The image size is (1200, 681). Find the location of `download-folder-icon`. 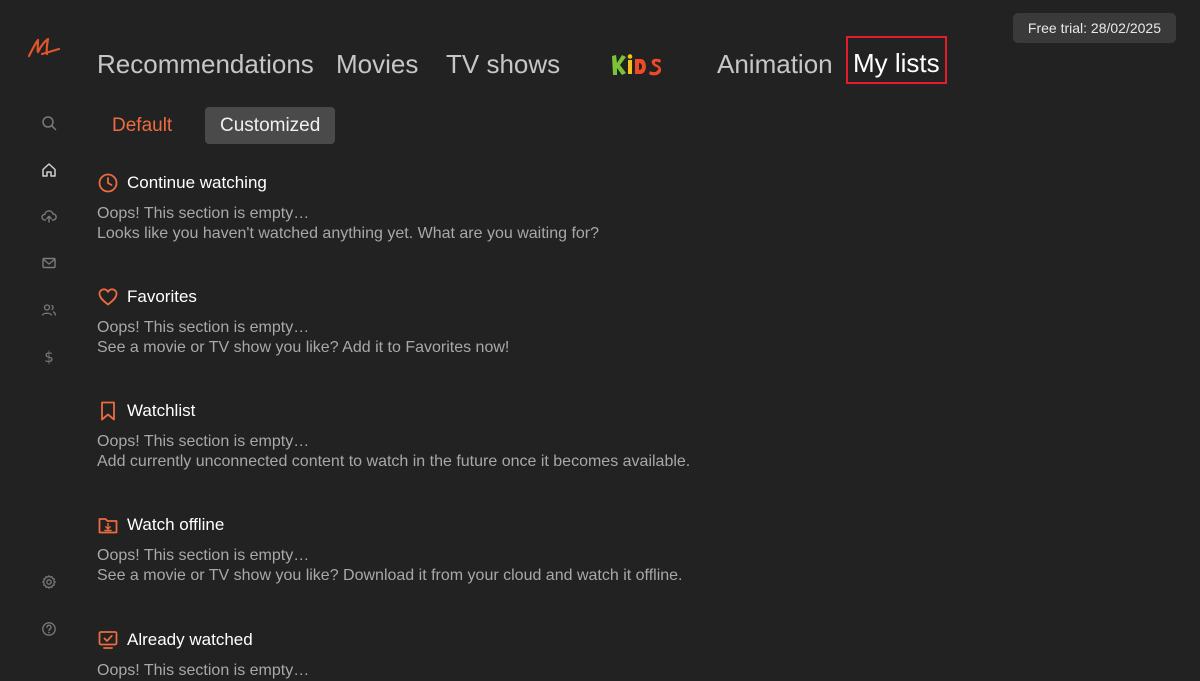

download-folder-icon is located at coordinates (108, 526).